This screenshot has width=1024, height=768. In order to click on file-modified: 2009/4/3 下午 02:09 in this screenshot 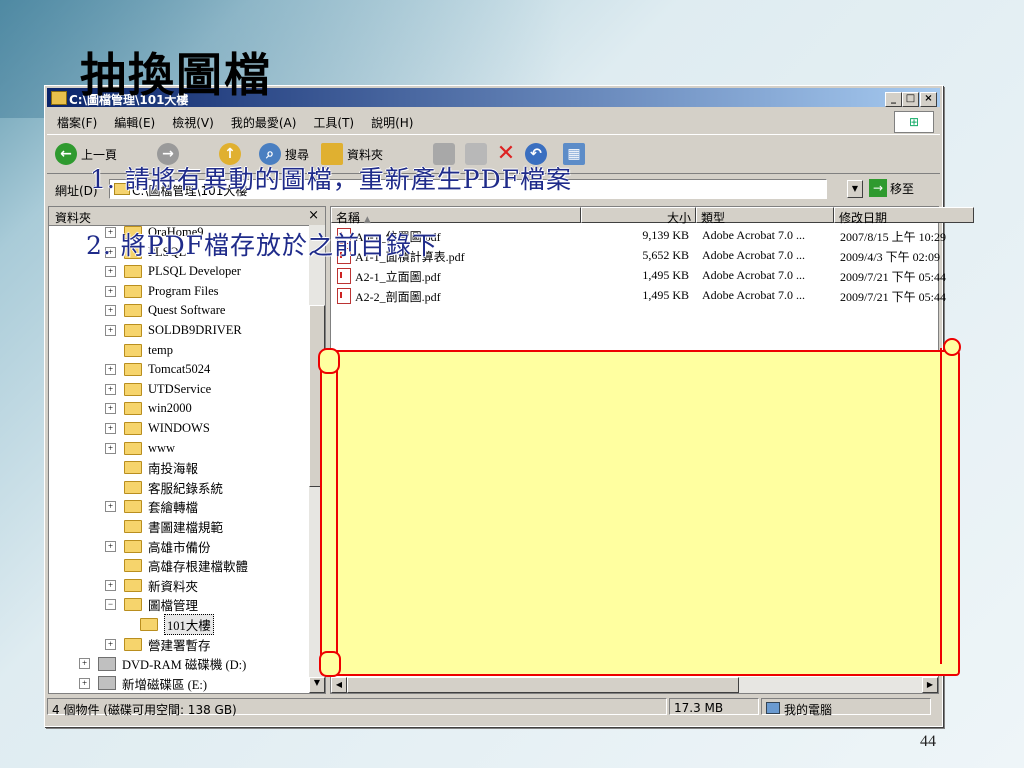, I will do `click(890, 257)`.